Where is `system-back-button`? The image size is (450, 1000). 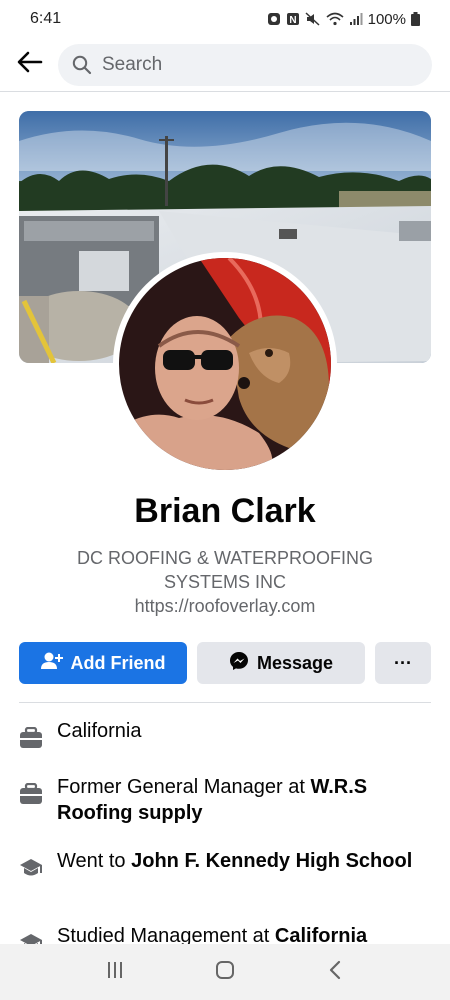 system-back-button is located at coordinates (335, 972).